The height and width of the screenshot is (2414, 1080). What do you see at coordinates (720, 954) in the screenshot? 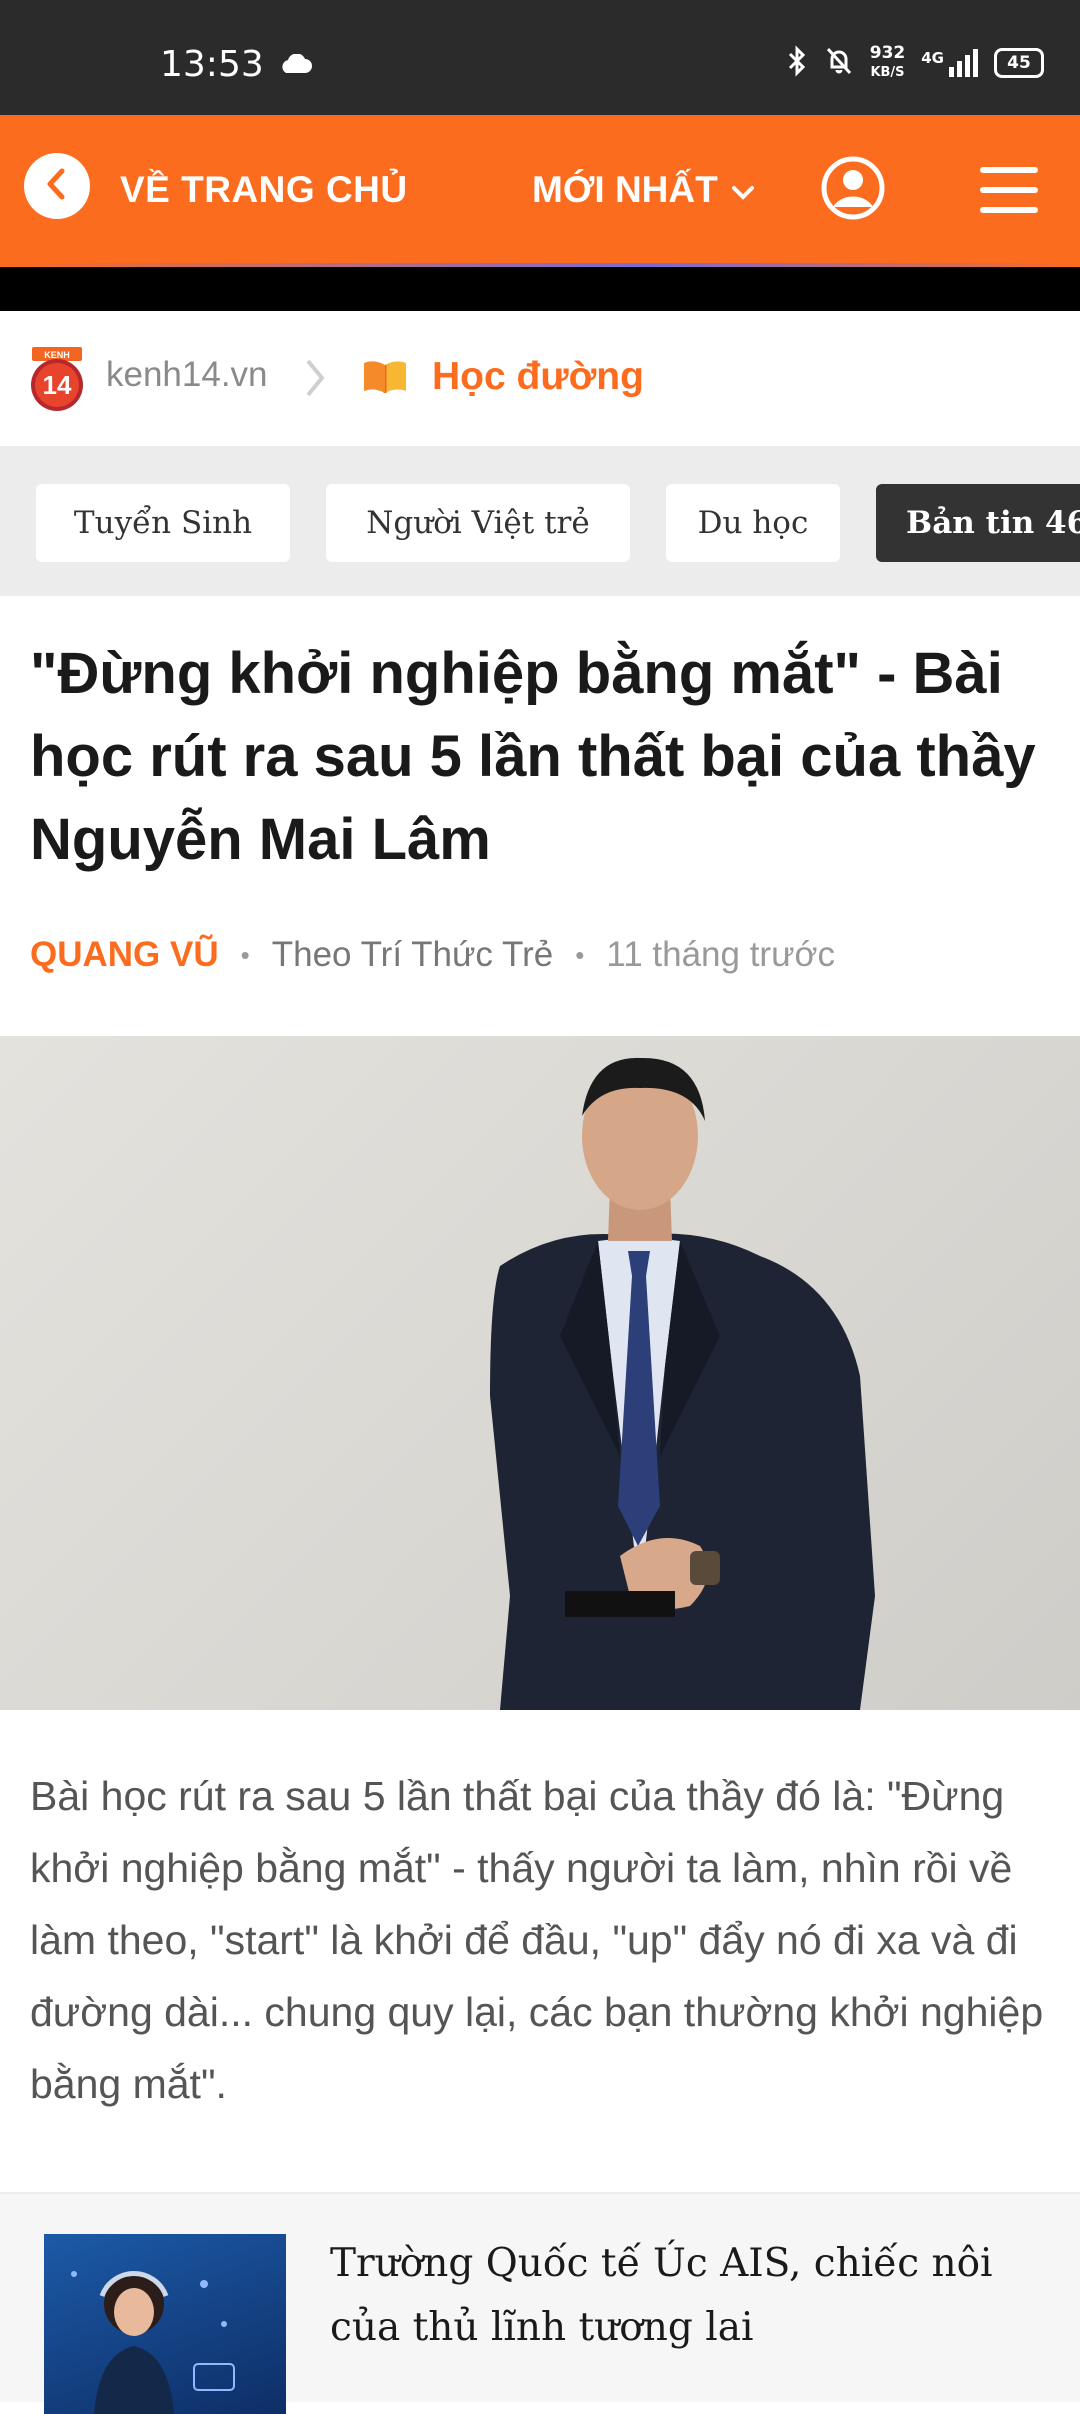
I see `article-time: 11 tháng trước` at bounding box center [720, 954].